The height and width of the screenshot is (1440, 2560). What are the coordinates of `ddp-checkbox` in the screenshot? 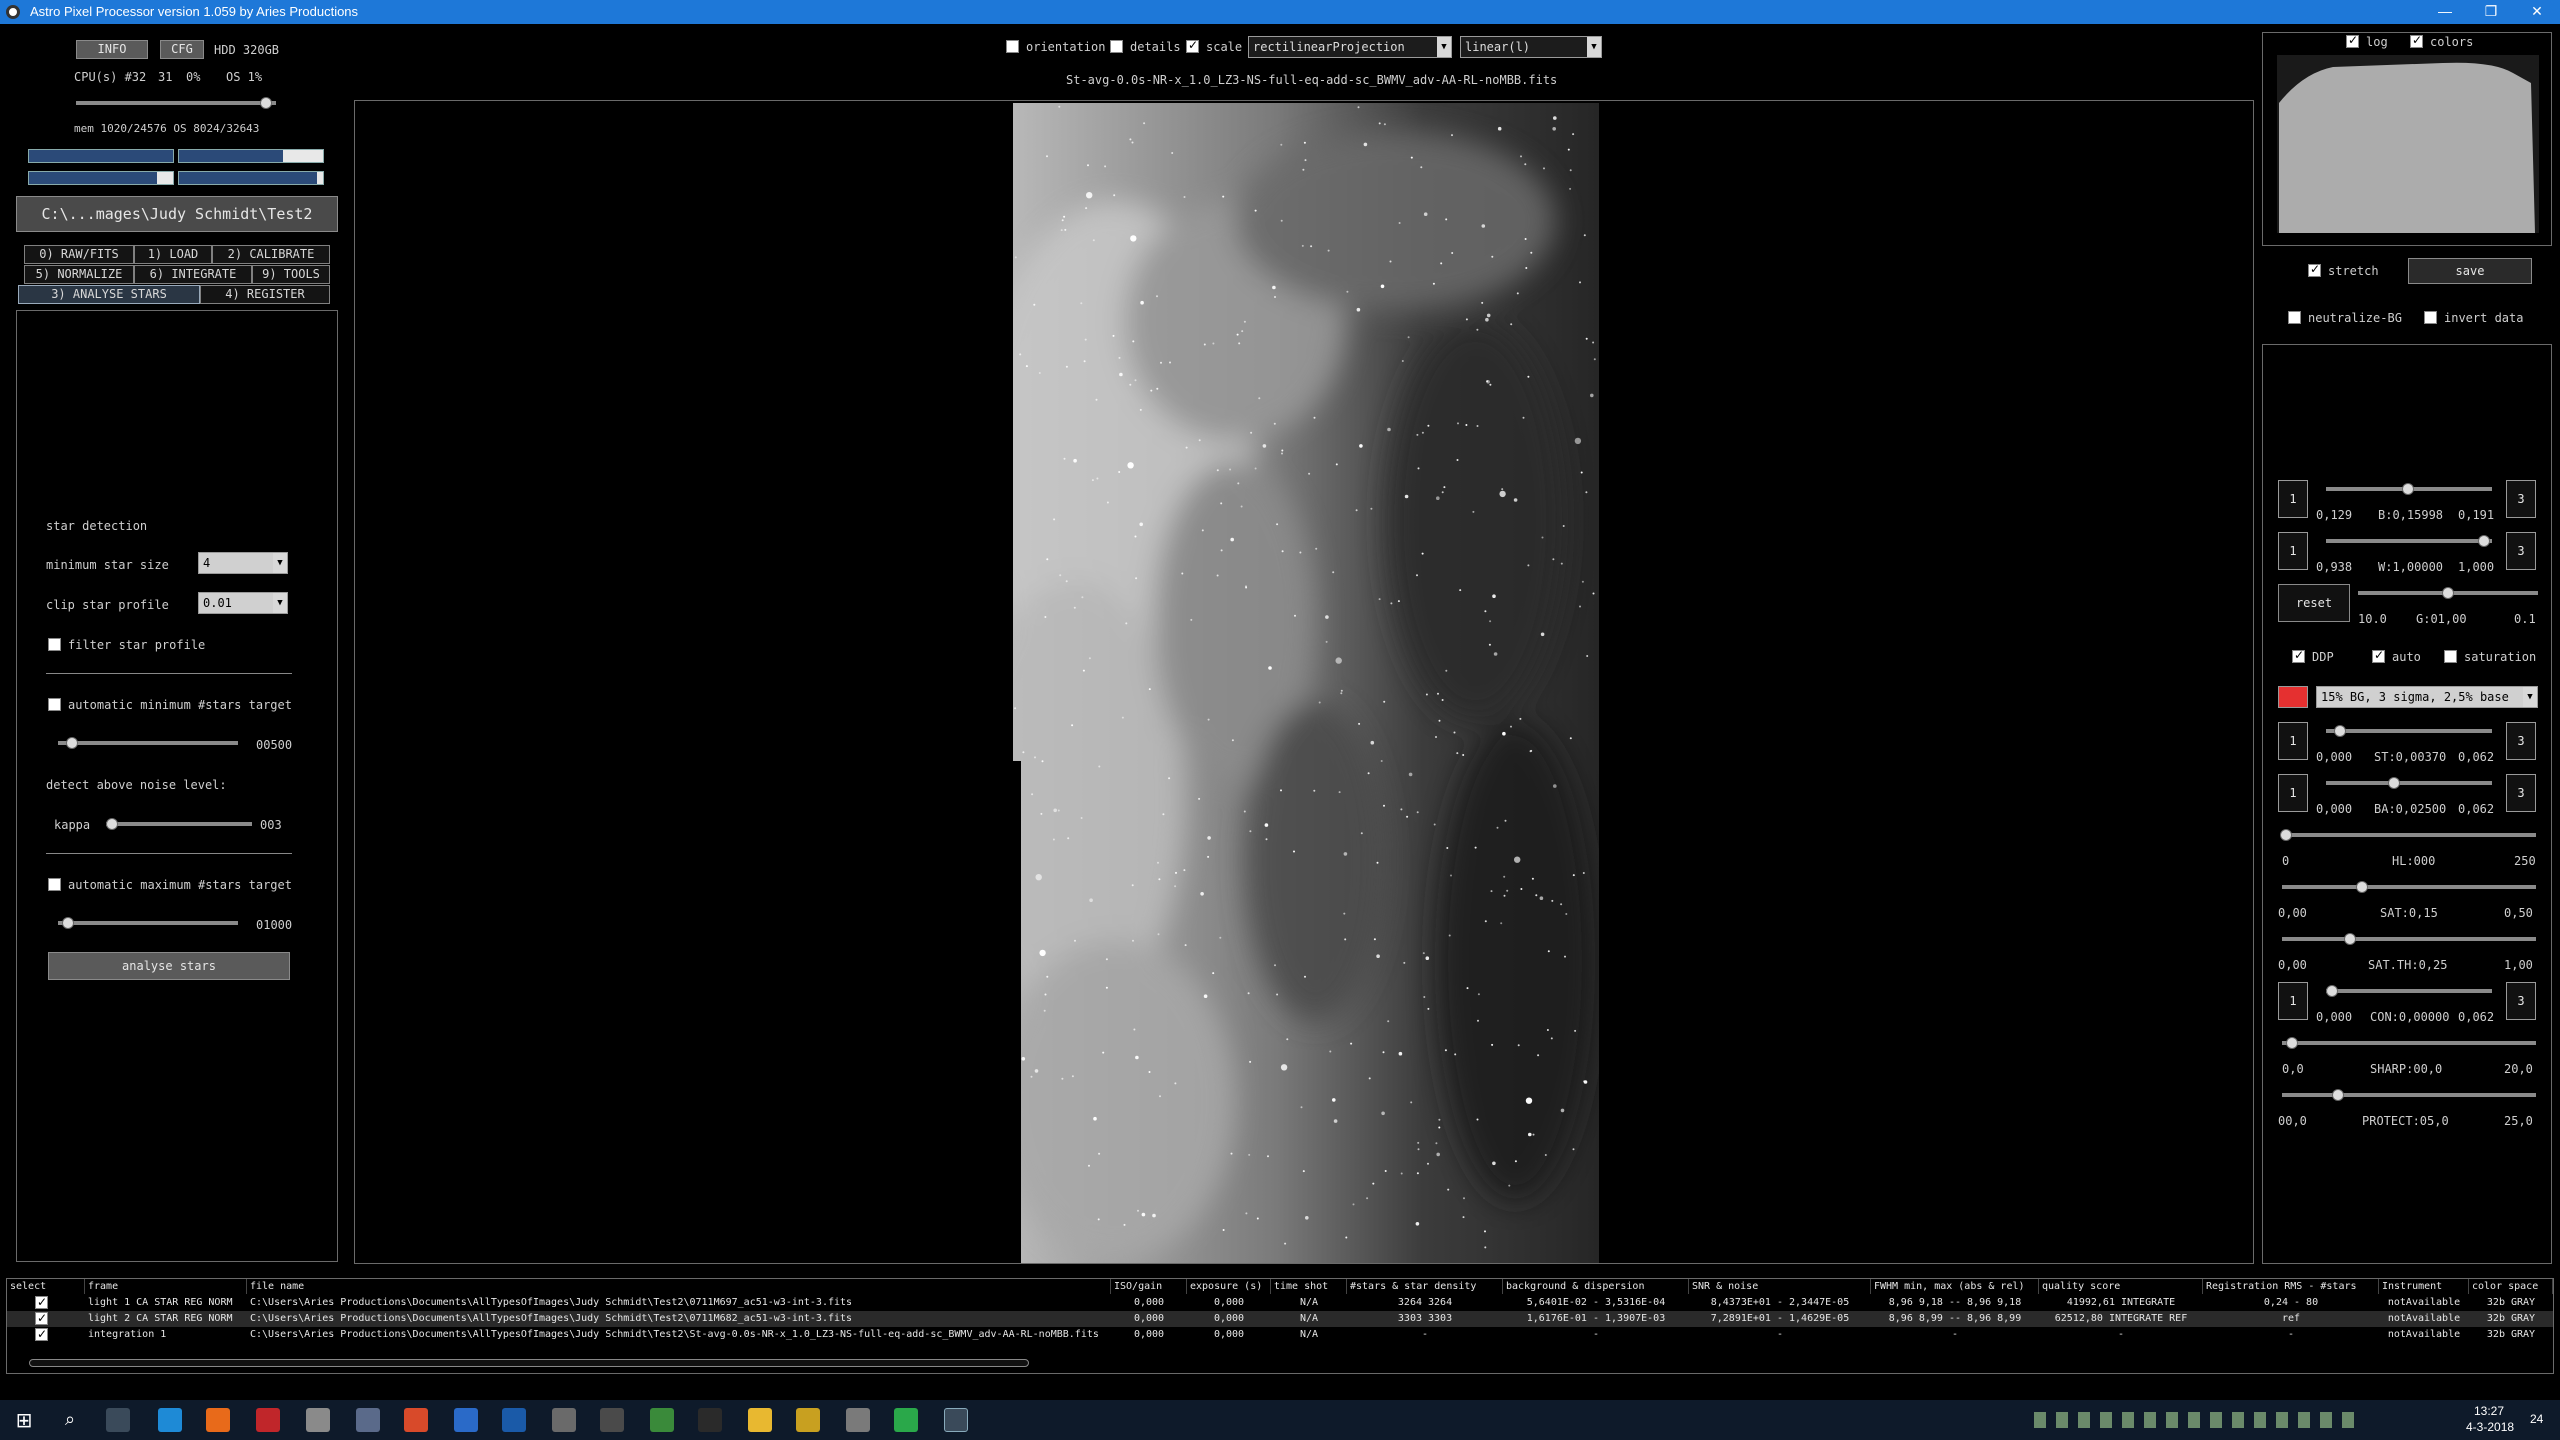 It's located at (2298, 655).